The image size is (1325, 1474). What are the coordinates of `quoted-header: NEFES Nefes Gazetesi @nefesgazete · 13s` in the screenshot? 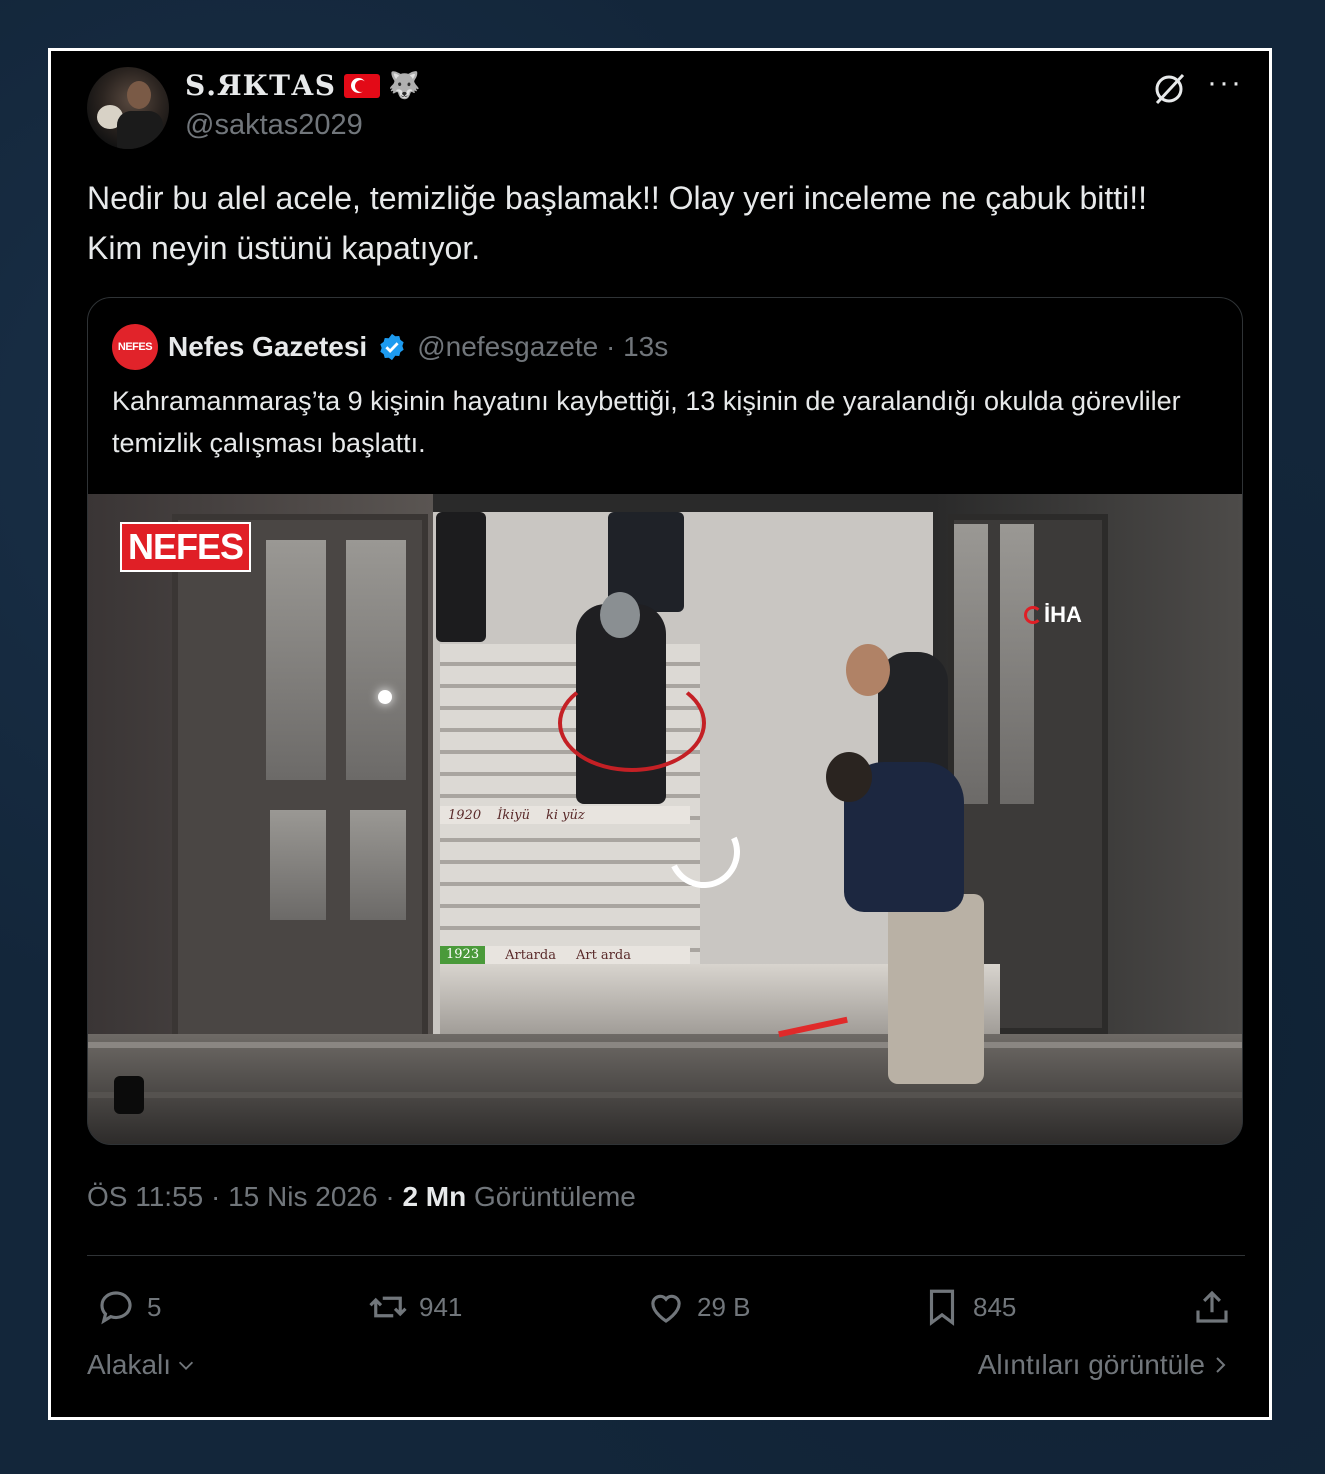 It's located at (390, 347).